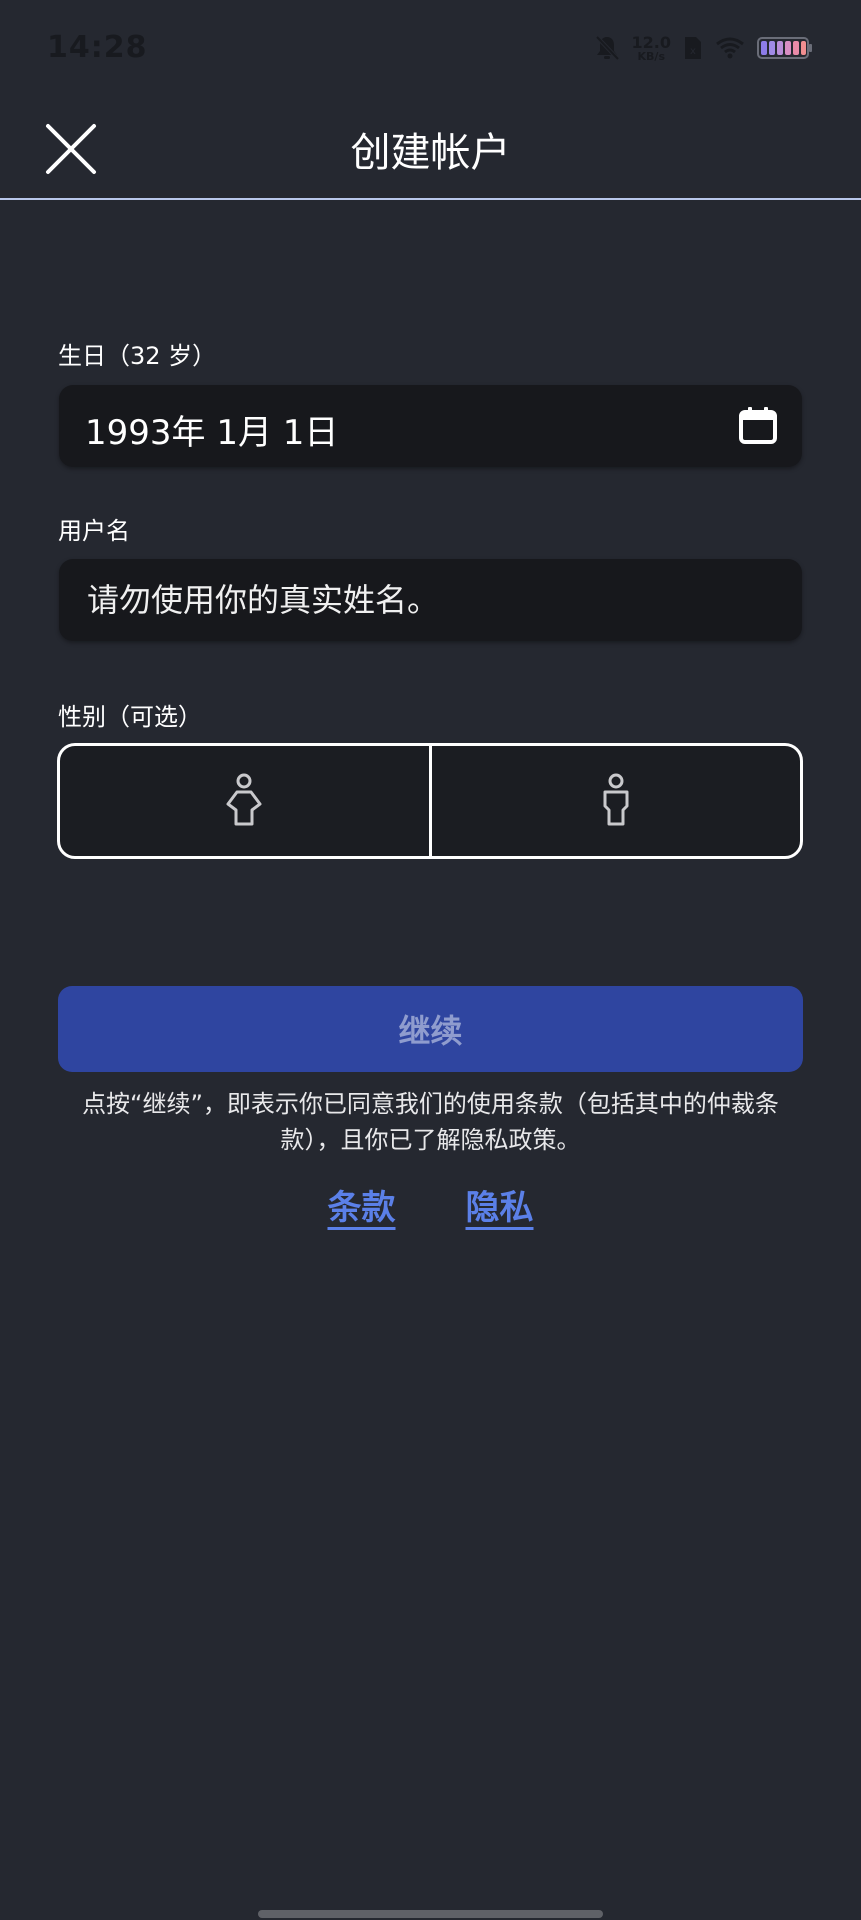  Describe the element at coordinates (212, 433) in the screenshot. I see `birthday-value: 1993年 1月 1日` at that location.